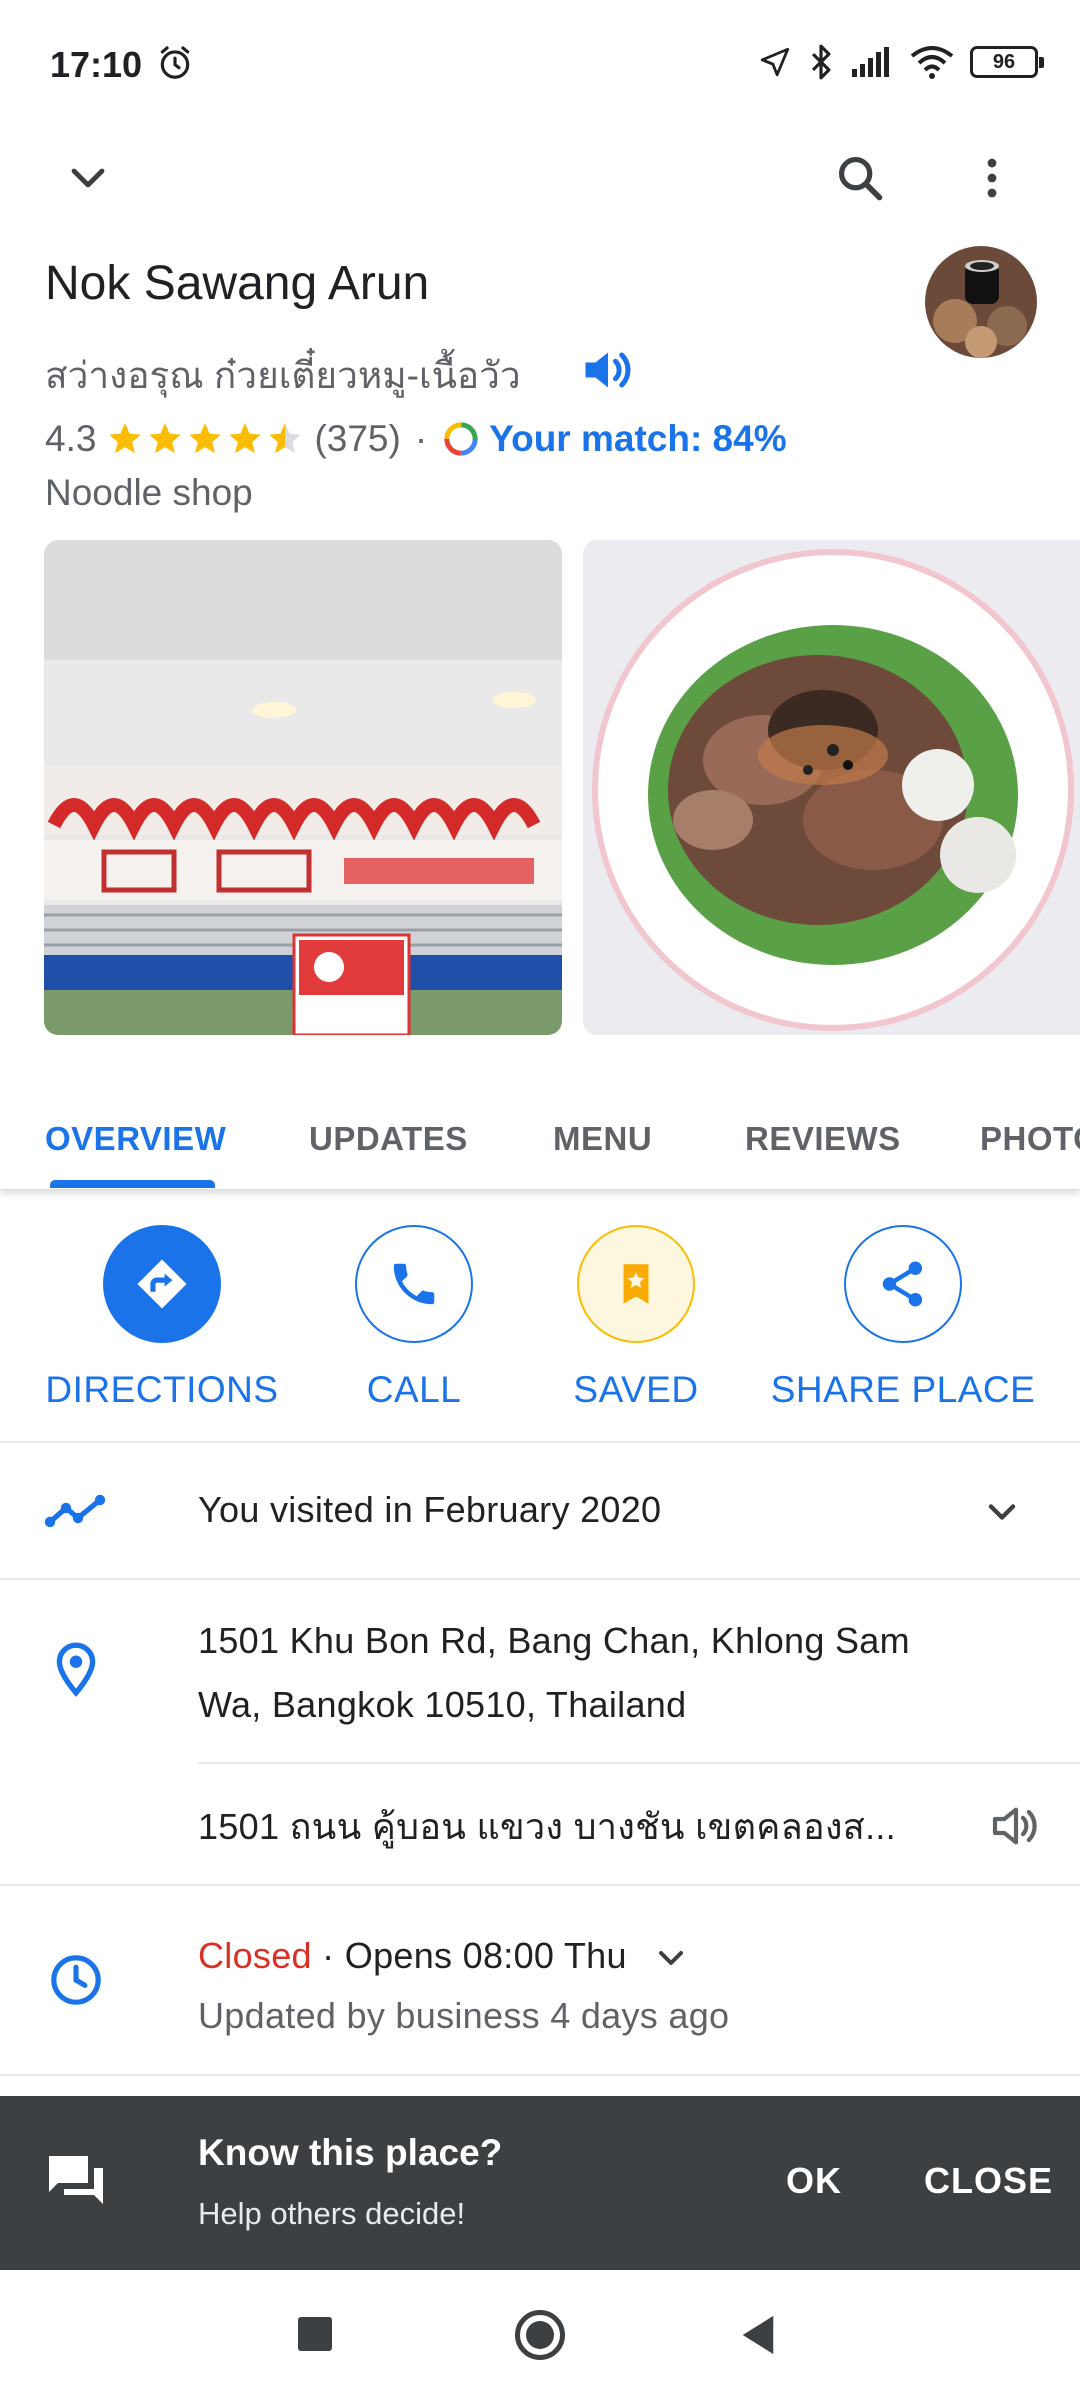  Describe the element at coordinates (981, 302) in the screenshot. I see `place-avatar` at that location.